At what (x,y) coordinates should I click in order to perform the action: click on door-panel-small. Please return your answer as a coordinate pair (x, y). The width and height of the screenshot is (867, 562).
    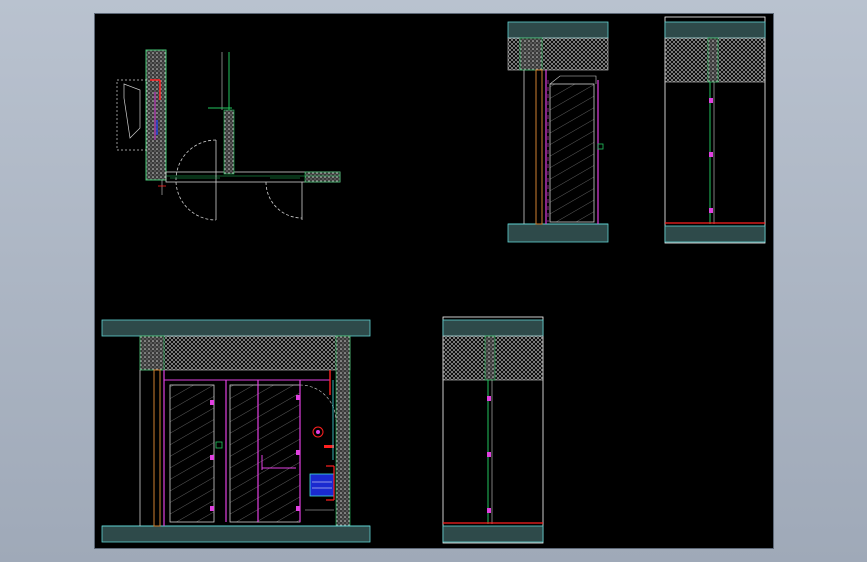
    Looking at the image, I should click on (572, 153).